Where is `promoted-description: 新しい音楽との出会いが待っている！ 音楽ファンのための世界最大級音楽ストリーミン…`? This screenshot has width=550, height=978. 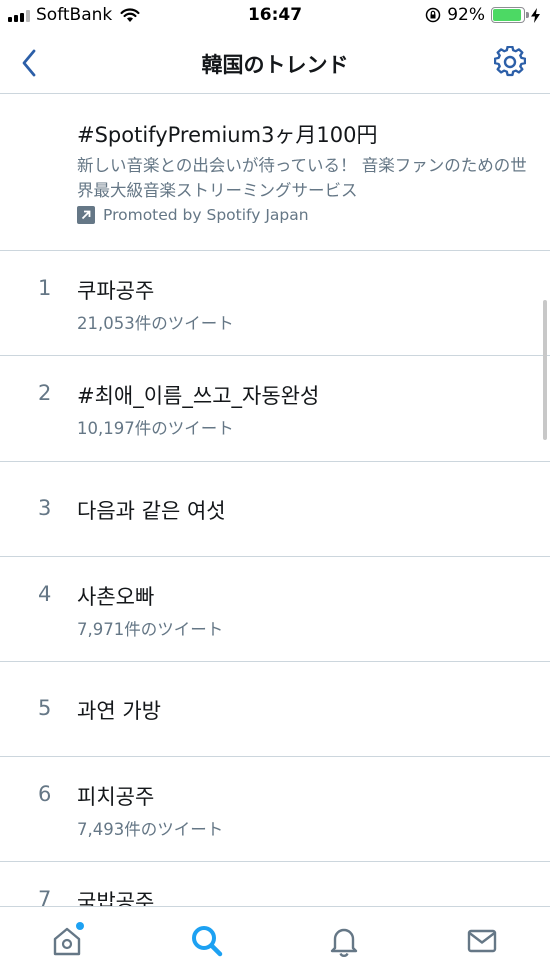
promoted-description: 新しい音楽との出会いが待っている！ 音楽ファンのための世界最大級音楽ストリーミン… is located at coordinates (302, 178).